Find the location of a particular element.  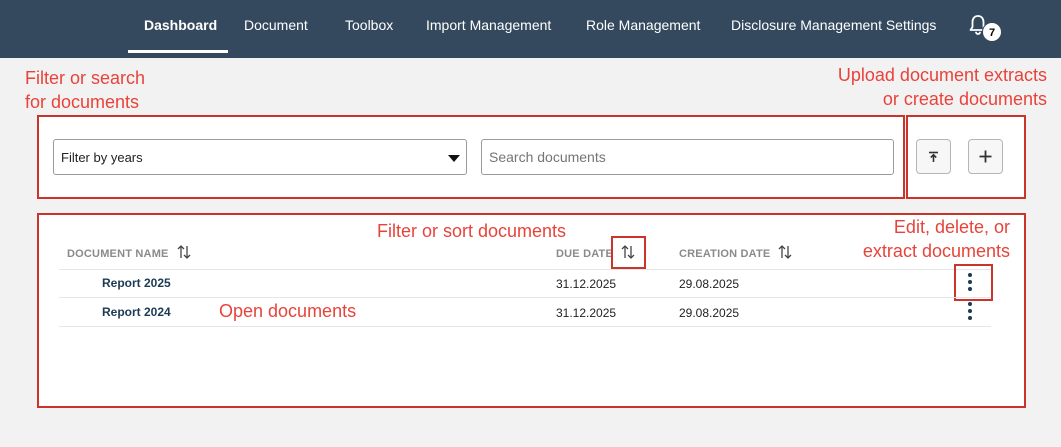

caret-down-icon is located at coordinates (454, 158).